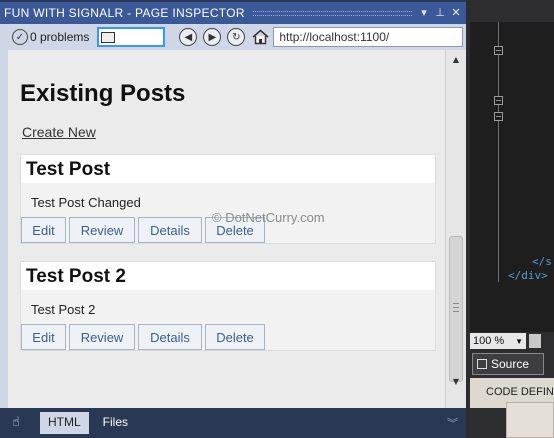 This screenshot has width=554, height=438. What do you see at coordinates (528, 275) in the screenshot?
I see `code-line: </div>` at bounding box center [528, 275].